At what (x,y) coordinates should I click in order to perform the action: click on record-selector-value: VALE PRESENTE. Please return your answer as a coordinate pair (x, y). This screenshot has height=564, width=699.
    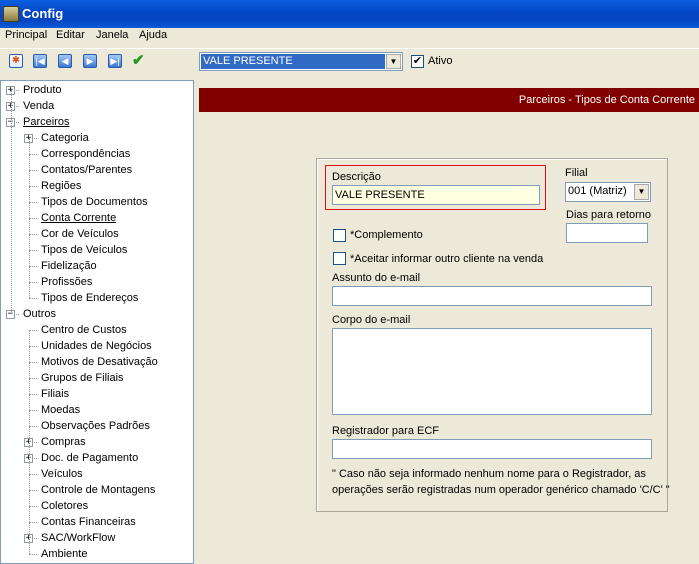
    Looking at the image, I should click on (293, 61).